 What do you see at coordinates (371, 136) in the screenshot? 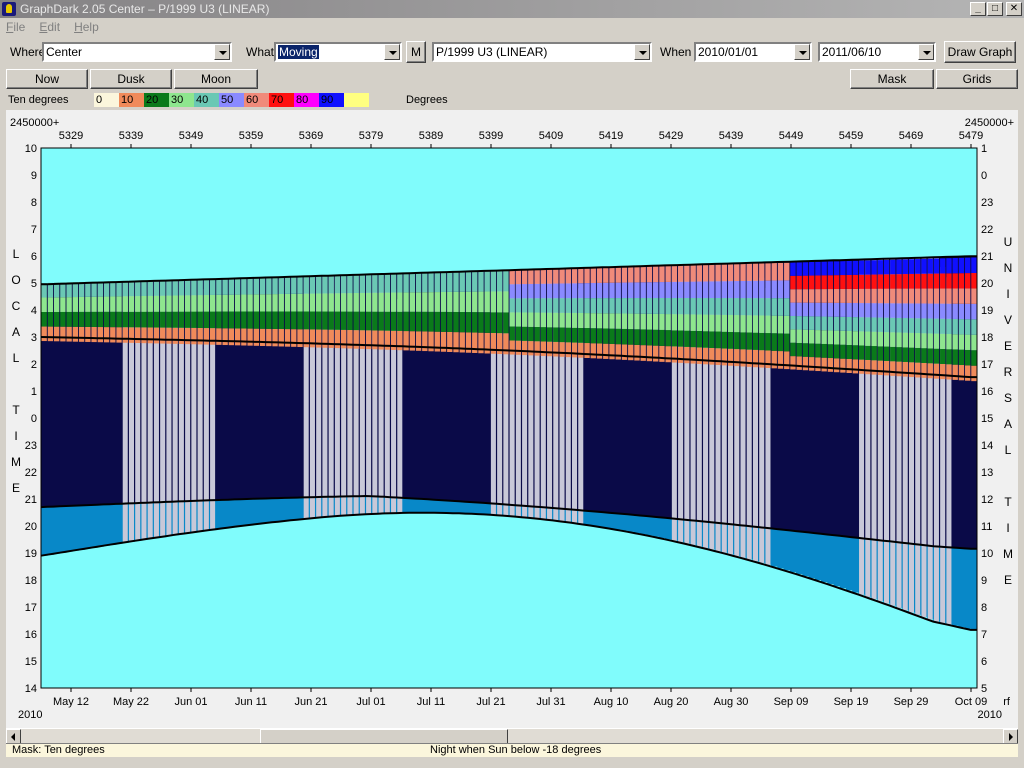
I see `jd-tick: 5379` at bounding box center [371, 136].